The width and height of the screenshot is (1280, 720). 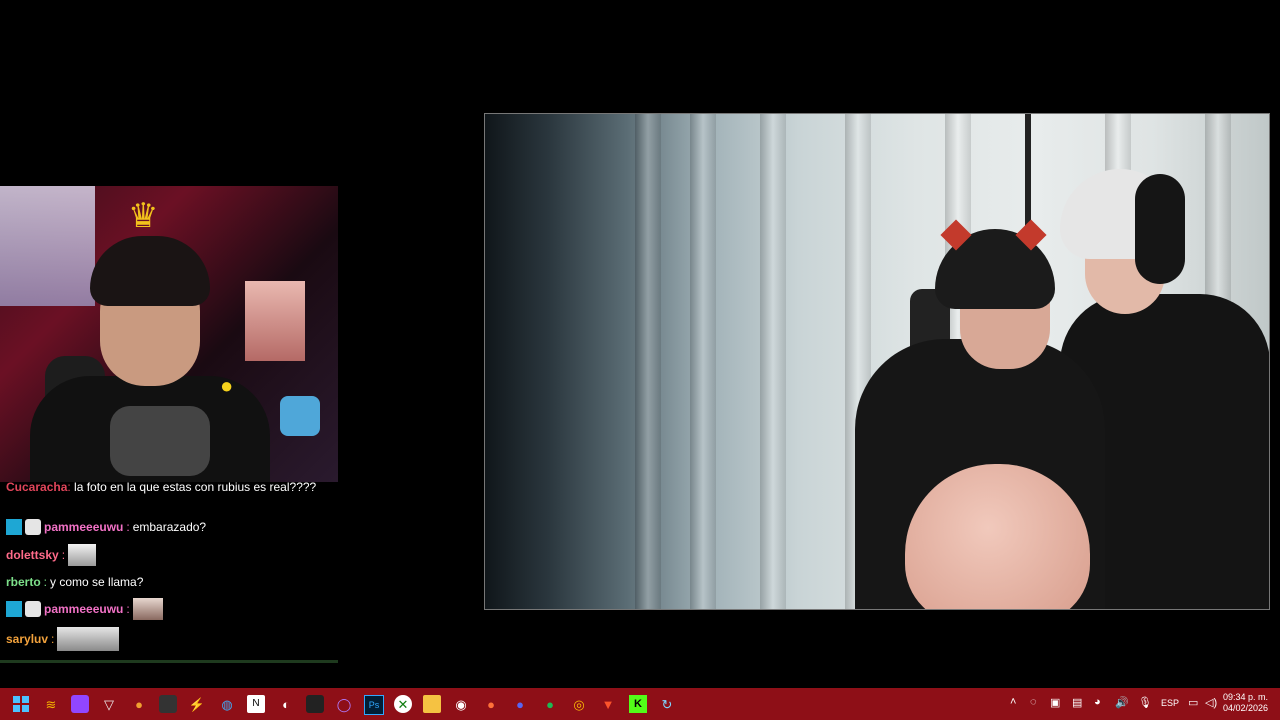 I want to click on chat-message: dolettsky:, so click(x=51, y=555).